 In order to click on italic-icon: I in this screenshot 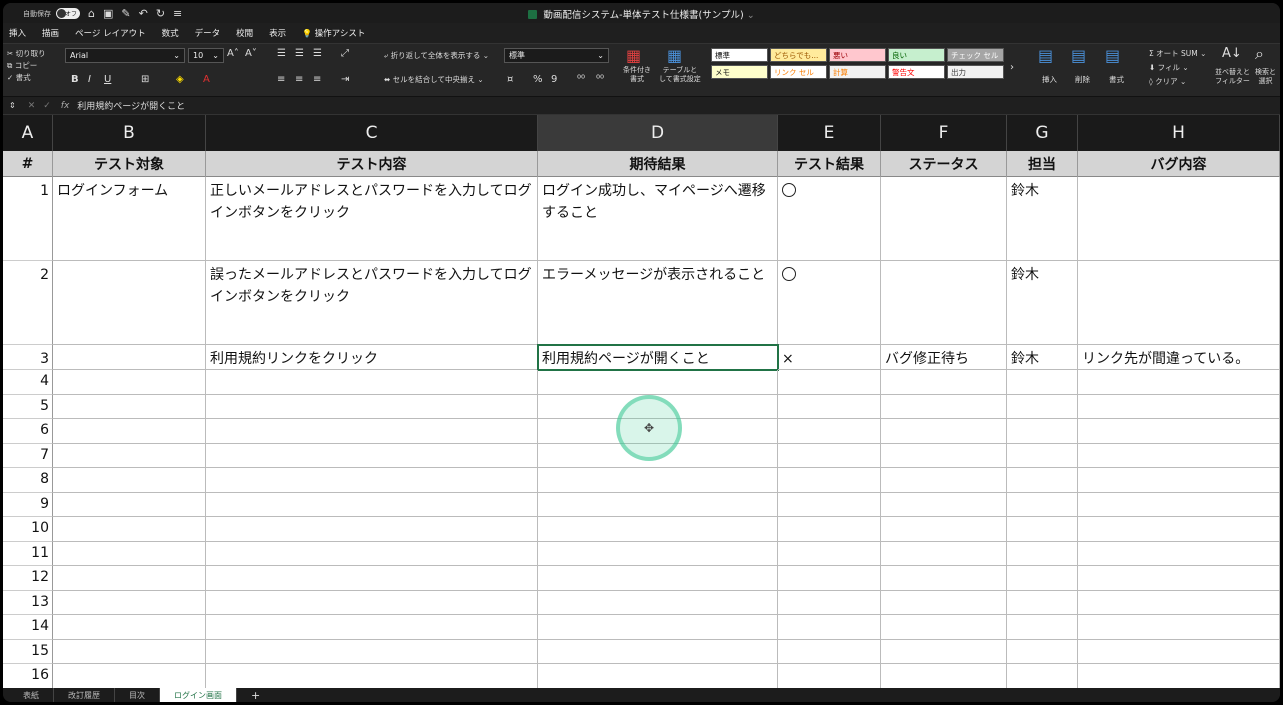, I will do `click(89, 79)`.